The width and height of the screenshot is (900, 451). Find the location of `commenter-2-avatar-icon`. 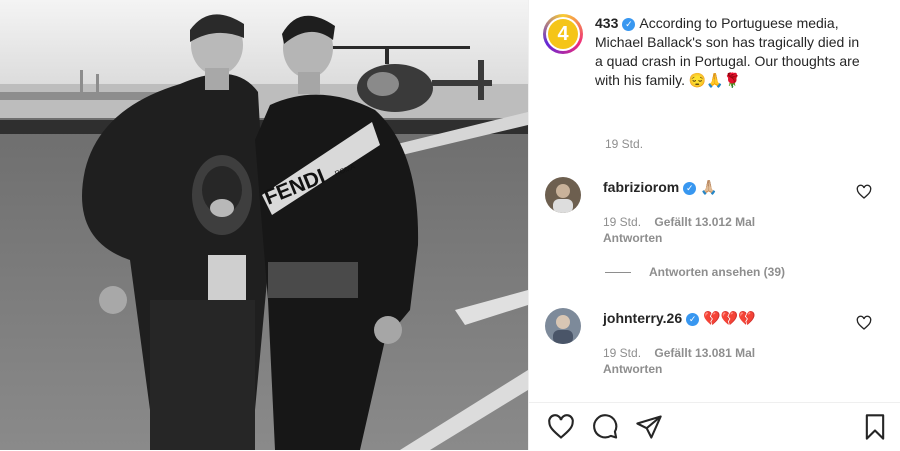

commenter-2-avatar-icon is located at coordinates (563, 326).